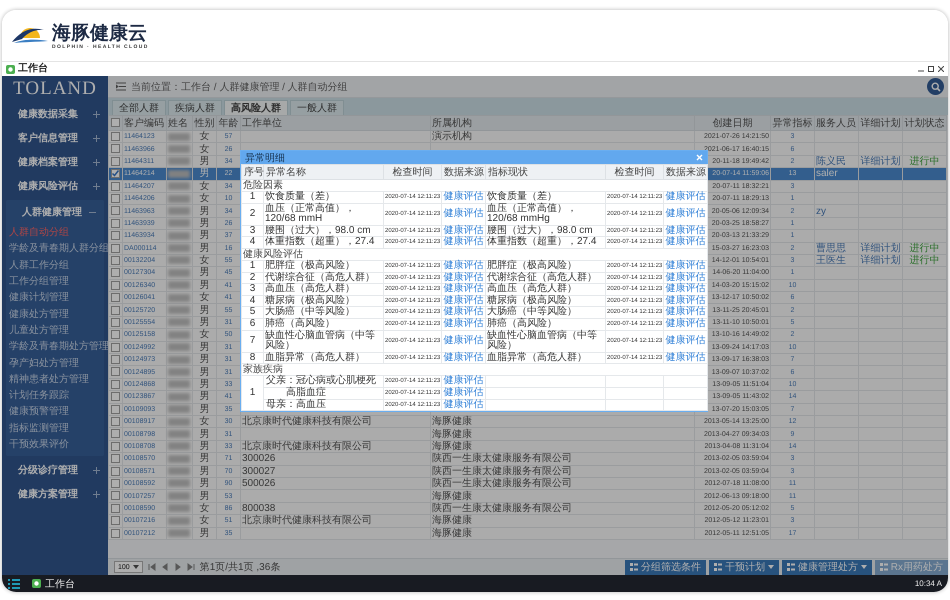  Describe the element at coordinates (55, 297) in the screenshot. I see `submenu-item: 健康计划管理` at that location.